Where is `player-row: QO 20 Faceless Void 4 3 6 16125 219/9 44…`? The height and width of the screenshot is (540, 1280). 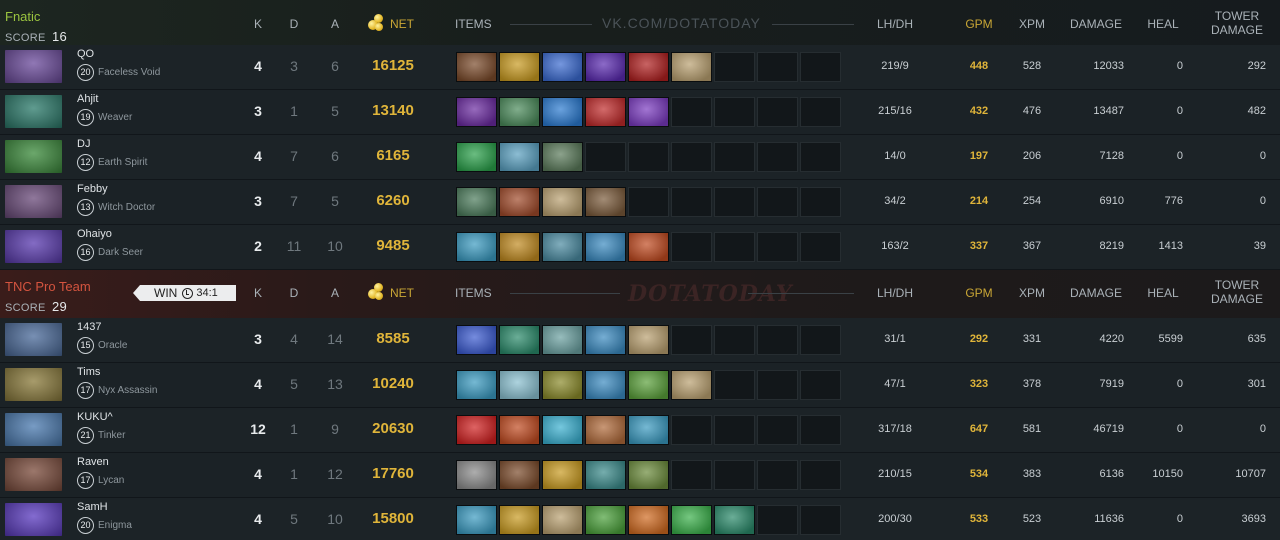 player-row: QO 20 Faceless Void 4 3 6 16125 219/9 44… is located at coordinates (640, 67).